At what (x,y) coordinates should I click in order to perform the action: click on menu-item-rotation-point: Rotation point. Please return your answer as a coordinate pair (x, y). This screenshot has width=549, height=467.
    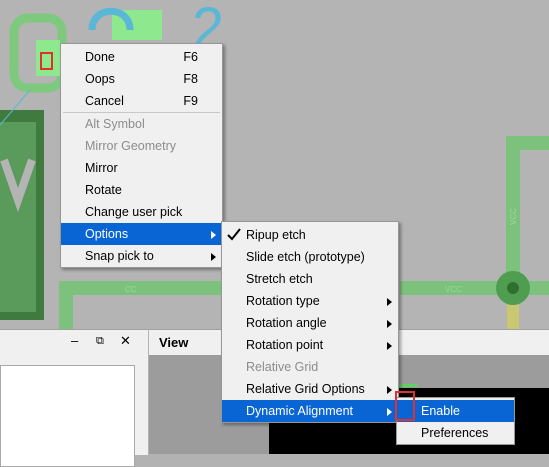
    Looking at the image, I should click on (310, 345).